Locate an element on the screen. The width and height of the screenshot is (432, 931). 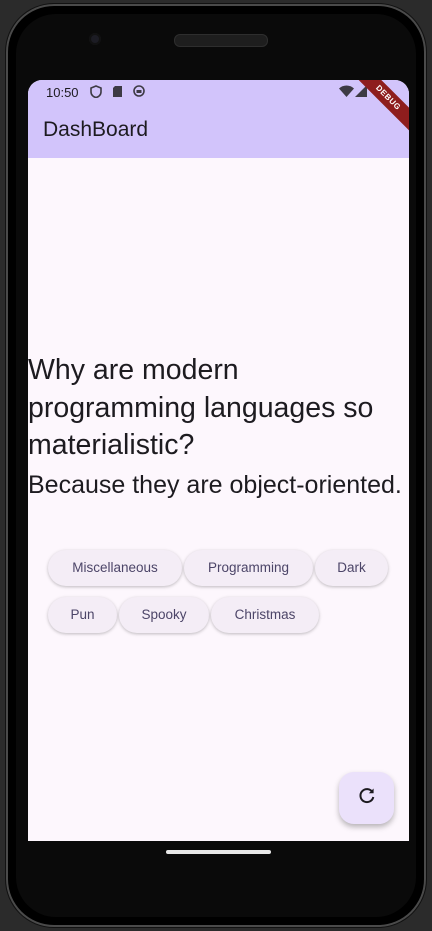
front-camera is located at coordinates (95, 39).